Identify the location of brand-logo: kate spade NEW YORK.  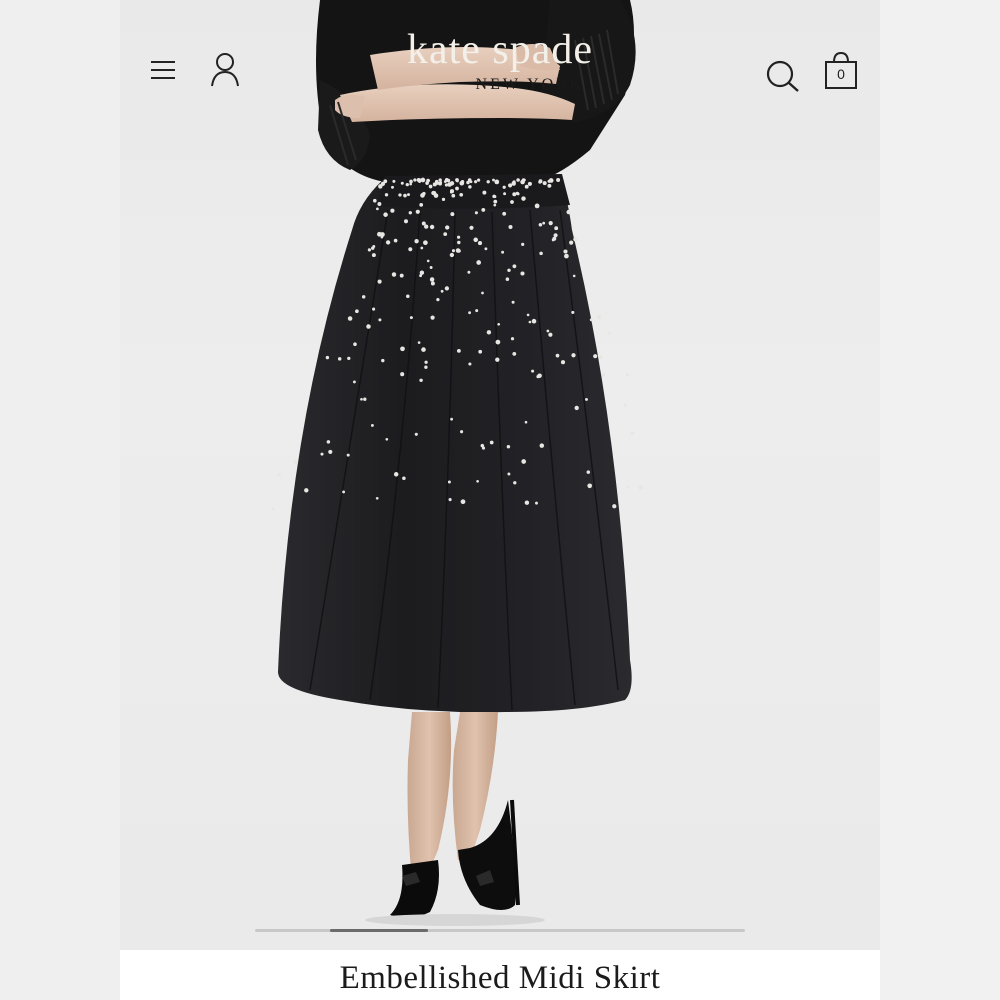
(500, 60).